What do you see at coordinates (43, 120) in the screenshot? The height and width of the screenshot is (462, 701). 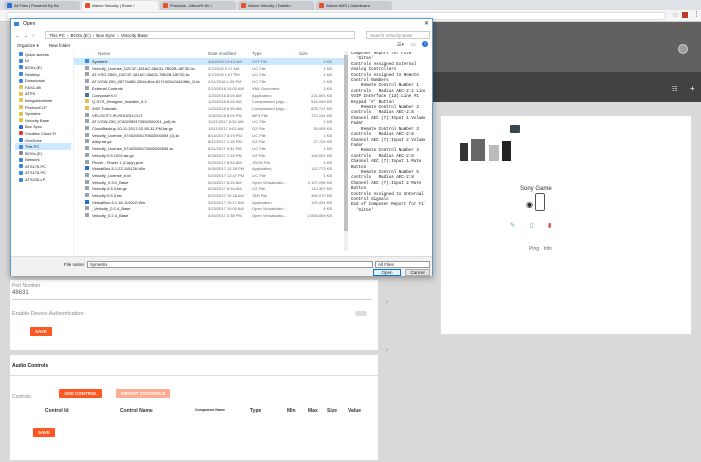 I see `sidebar-item: Velocity Base` at bounding box center [43, 120].